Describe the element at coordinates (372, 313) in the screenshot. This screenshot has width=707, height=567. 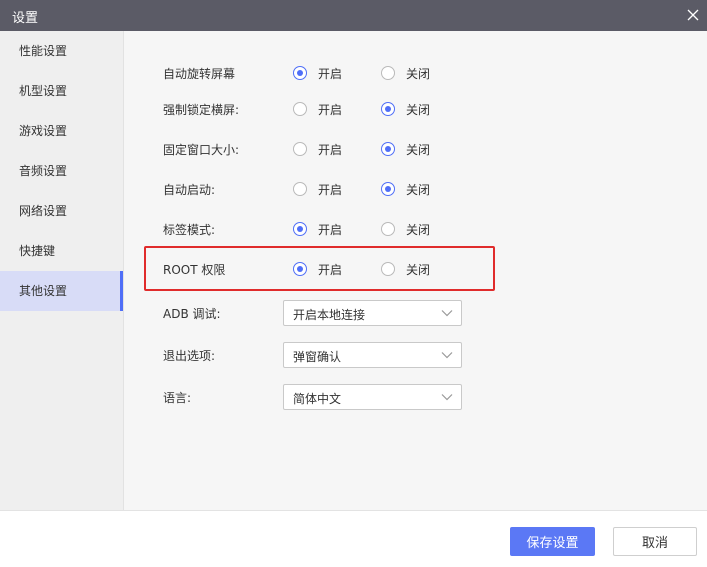
I see `adb-debug-select: 开启本地连接` at that location.